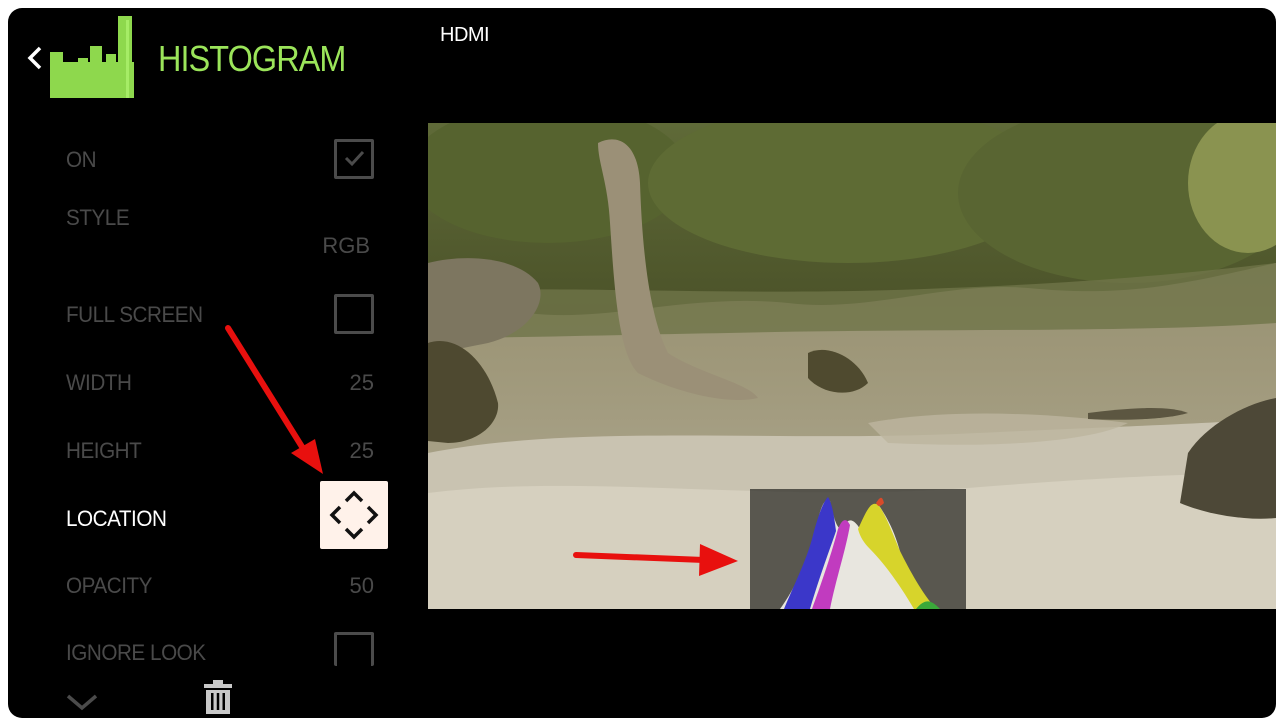 The height and width of the screenshot is (723, 1281). Describe the element at coordinates (136, 652) in the screenshot. I see `menu-item-label: IGNORE LOOK` at that location.